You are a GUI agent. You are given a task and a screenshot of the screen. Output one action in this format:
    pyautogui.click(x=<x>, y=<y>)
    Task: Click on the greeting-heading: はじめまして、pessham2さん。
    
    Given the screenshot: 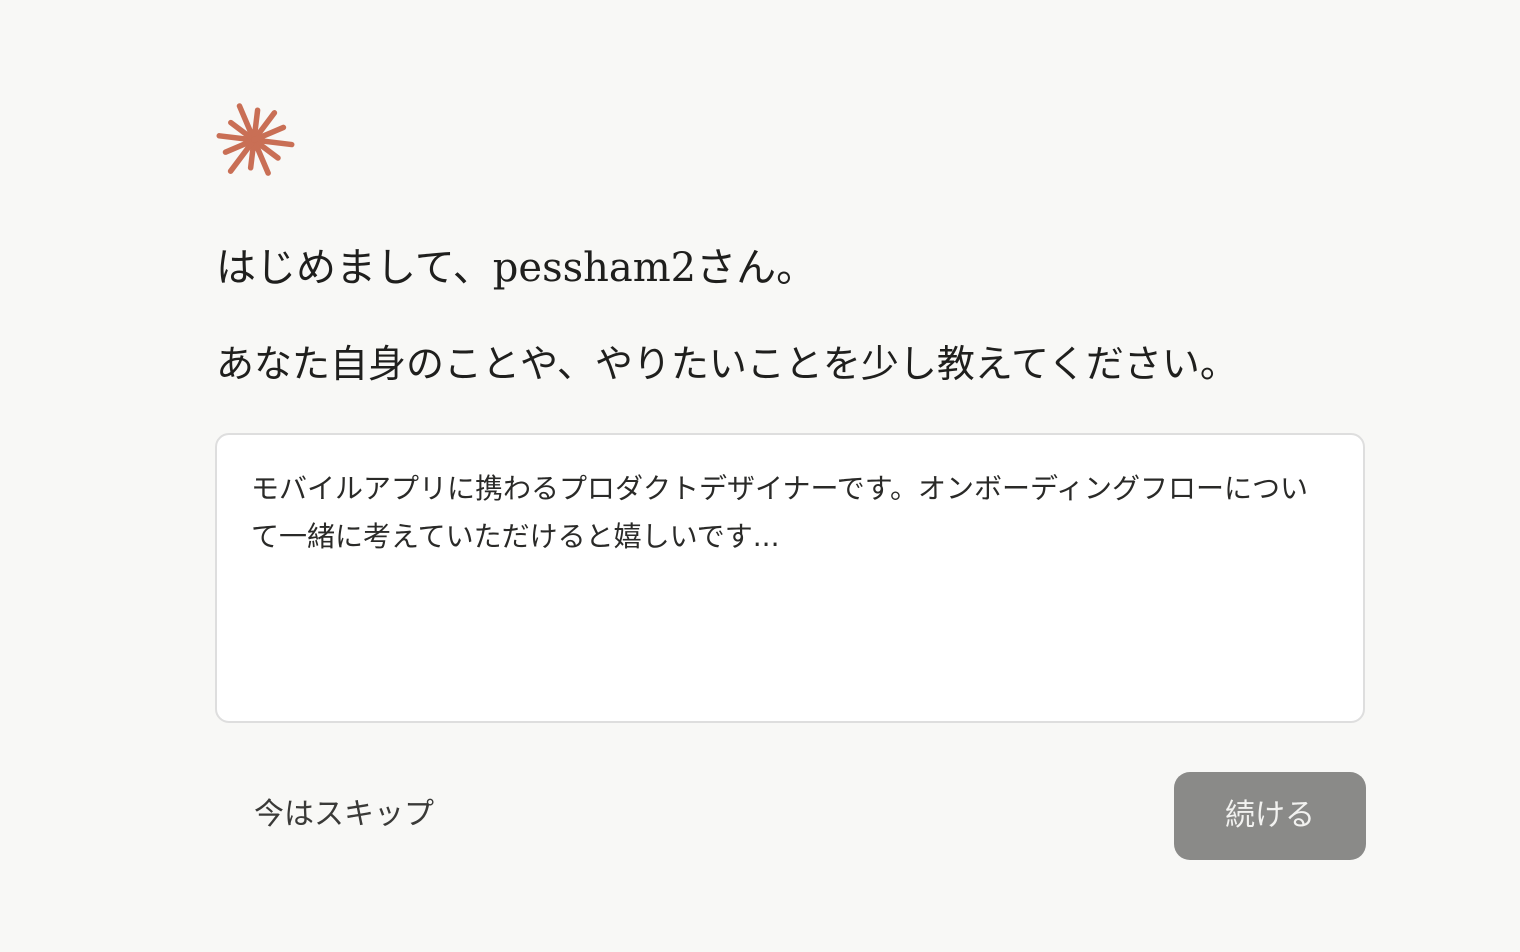 What is the action you would take?
    pyautogui.click(x=516, y=268)
    